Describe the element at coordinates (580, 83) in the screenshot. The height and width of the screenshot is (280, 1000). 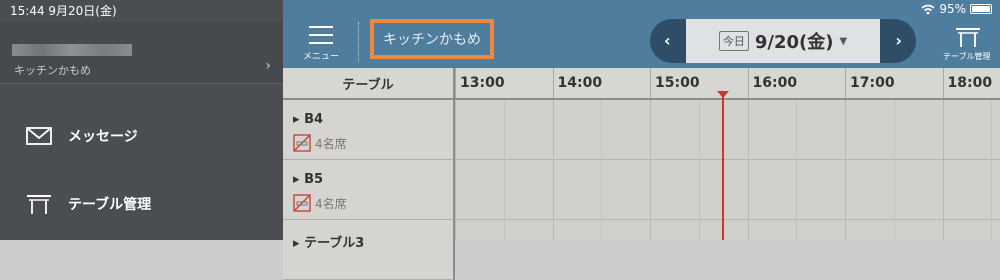
I see `hour-label: 14:00` at that location.